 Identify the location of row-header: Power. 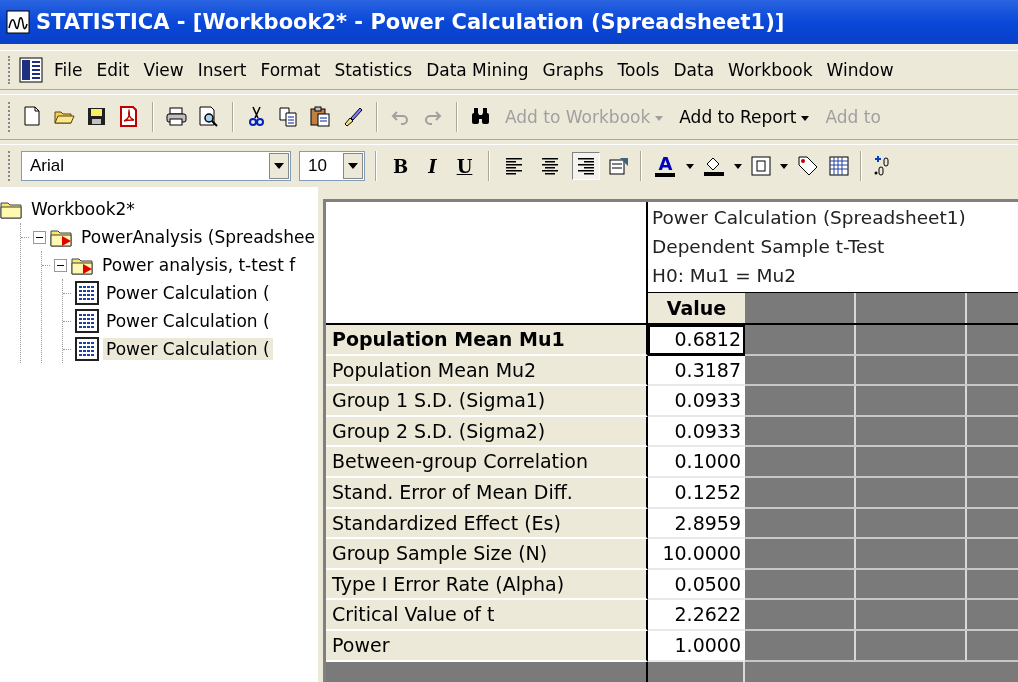
(487, 646).